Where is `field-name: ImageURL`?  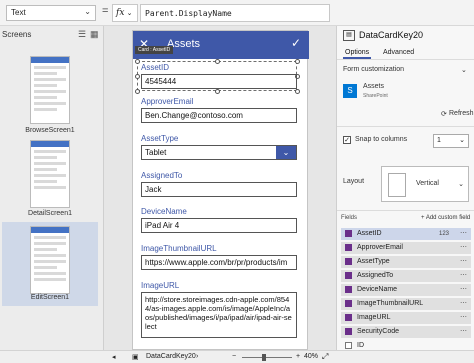
field-name: ImageURL is located at coordinates (374, 317).